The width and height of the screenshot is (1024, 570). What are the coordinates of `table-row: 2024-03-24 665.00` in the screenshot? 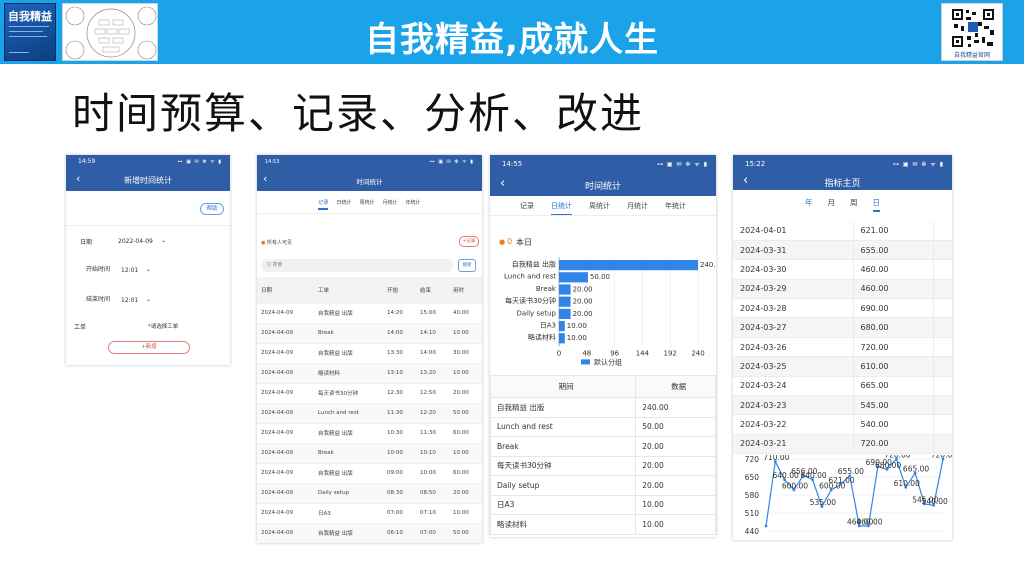 It's located at (842, 386).